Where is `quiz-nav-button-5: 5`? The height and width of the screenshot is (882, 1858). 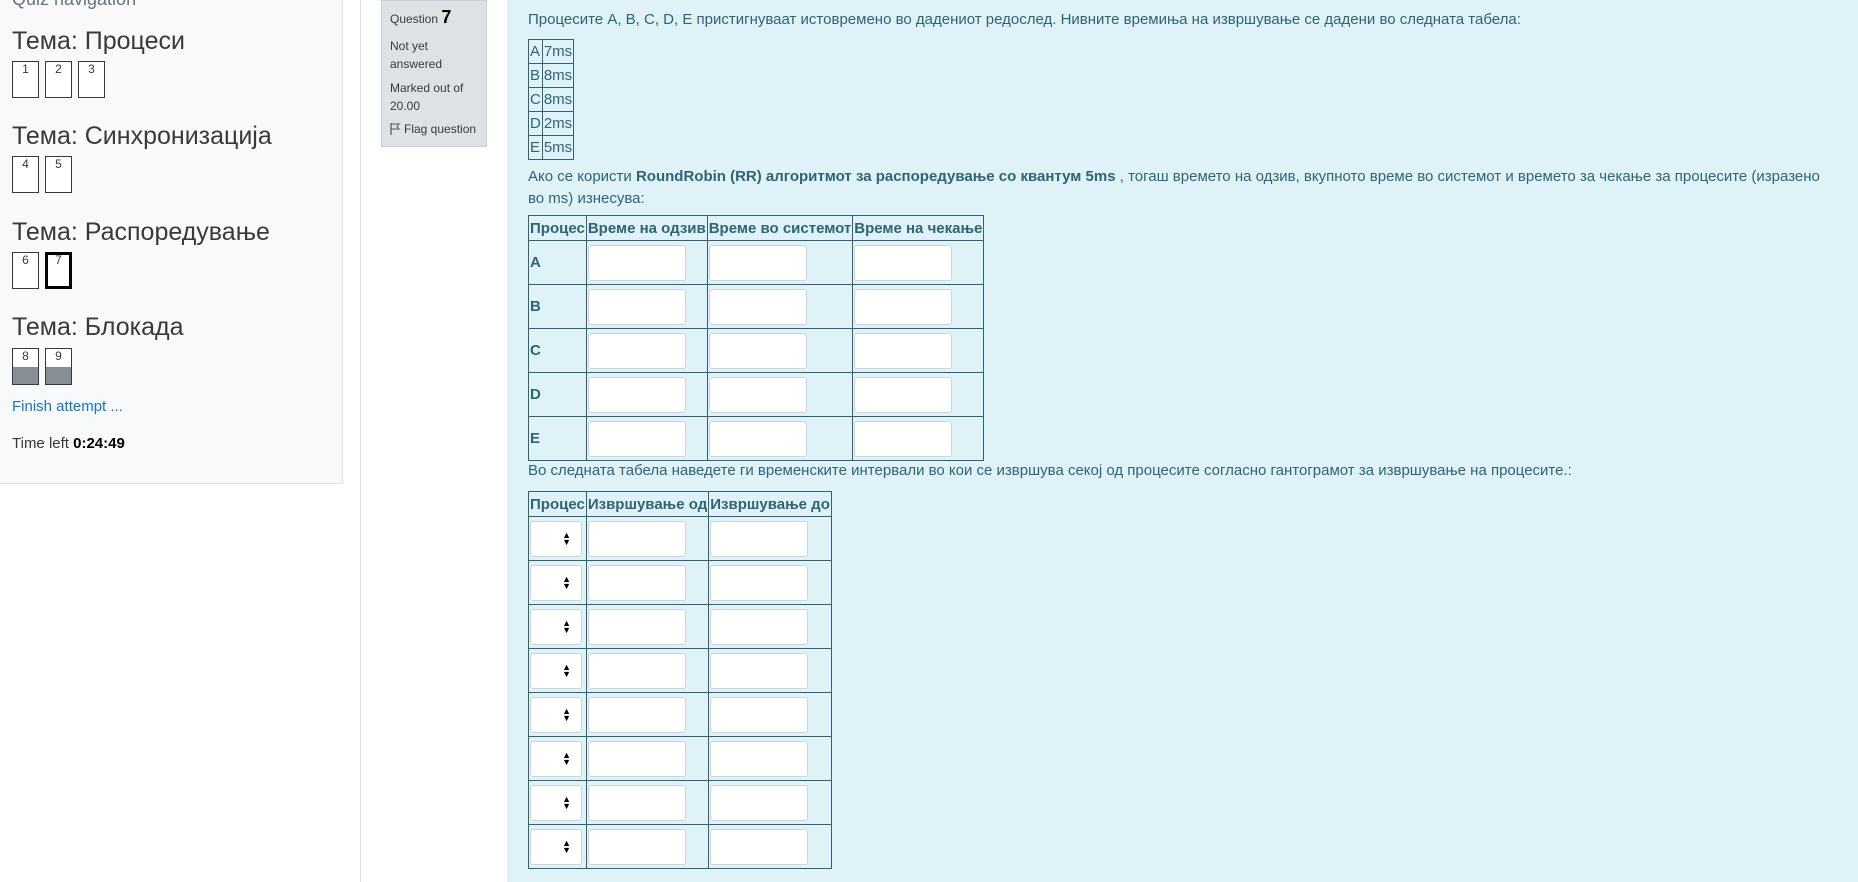 quiz-nav-button-5: 5 is located at coordinates (58, 174).